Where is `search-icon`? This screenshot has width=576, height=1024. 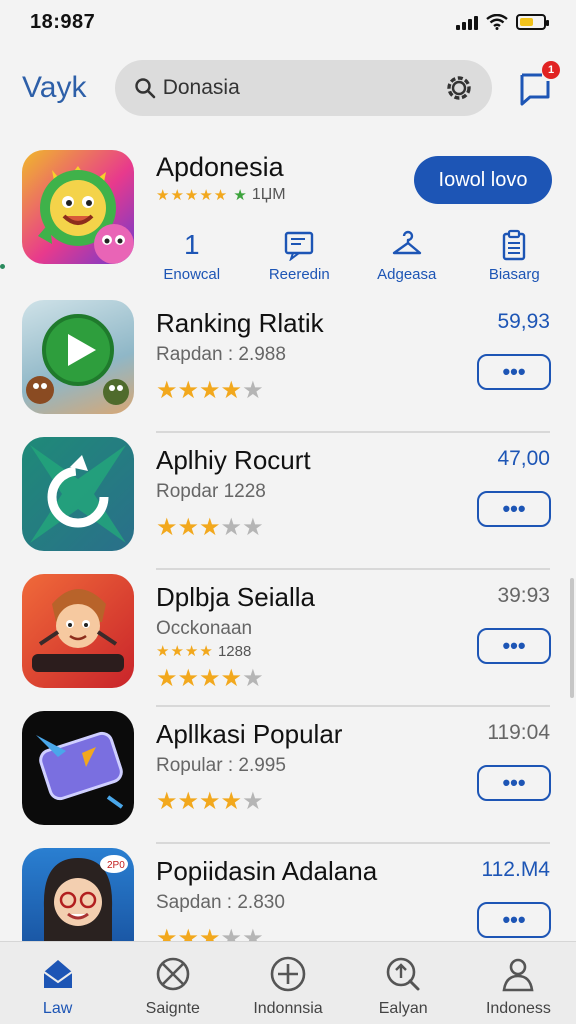
search-icon is located at coordinates (145, 88).